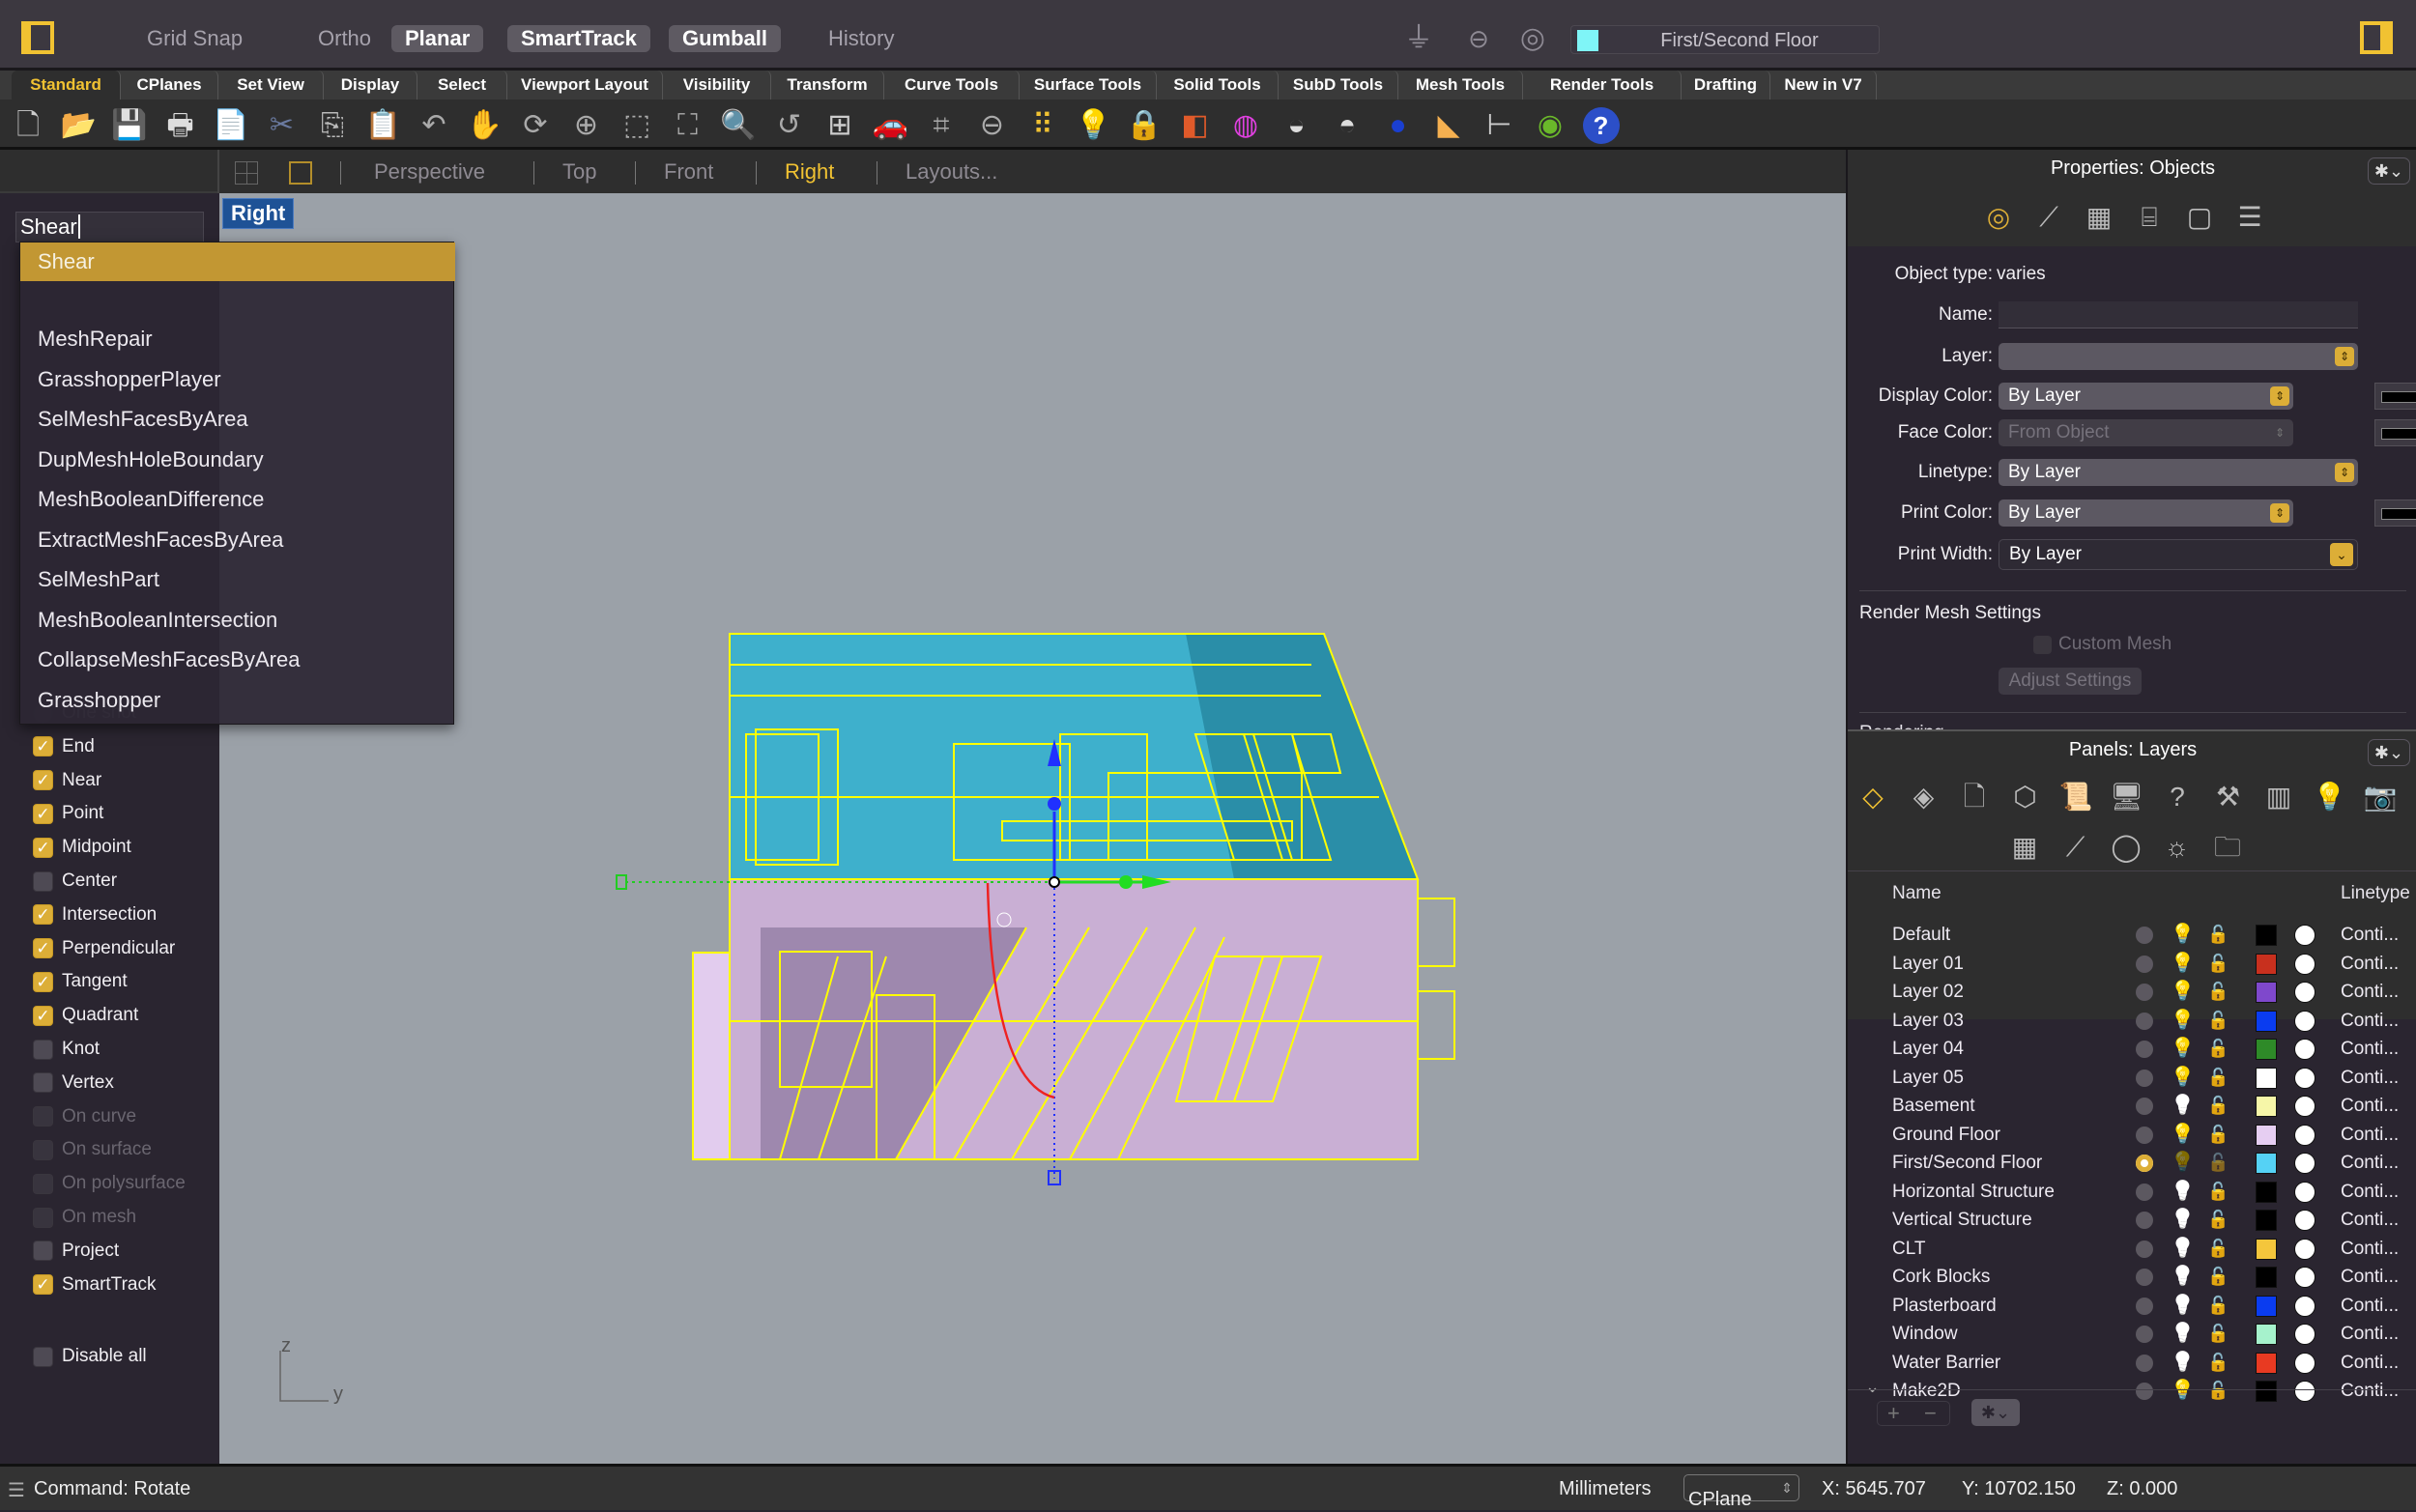 Image resolution: width=2416 pixels, height=1512 pixels. Describe the element at coordinates (129, 125) in the screenshot. I see `save-icon: 💾` at that location.